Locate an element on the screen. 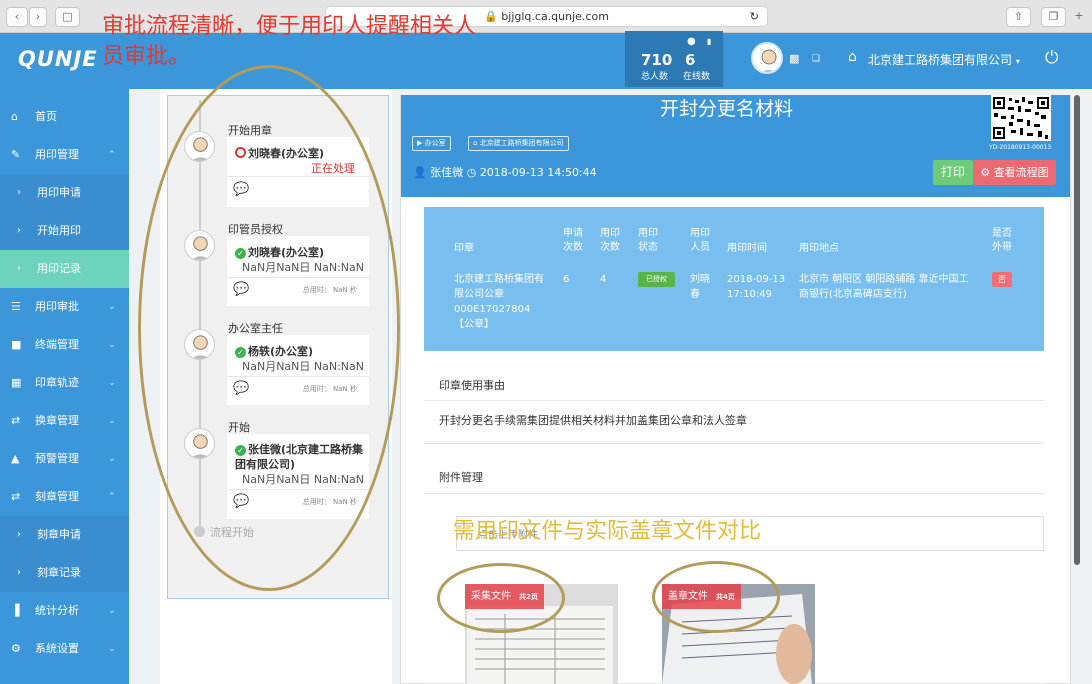 The height and width of the screenshot is (684, 1092). gear-icon: ⚙ is located at coordinates (985, 172).